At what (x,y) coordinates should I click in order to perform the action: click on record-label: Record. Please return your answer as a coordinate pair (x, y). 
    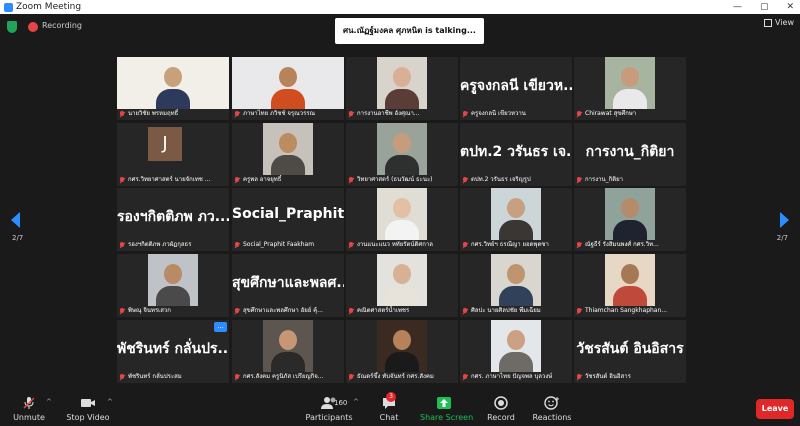
    Looking at the image, I should click on (501, 417).